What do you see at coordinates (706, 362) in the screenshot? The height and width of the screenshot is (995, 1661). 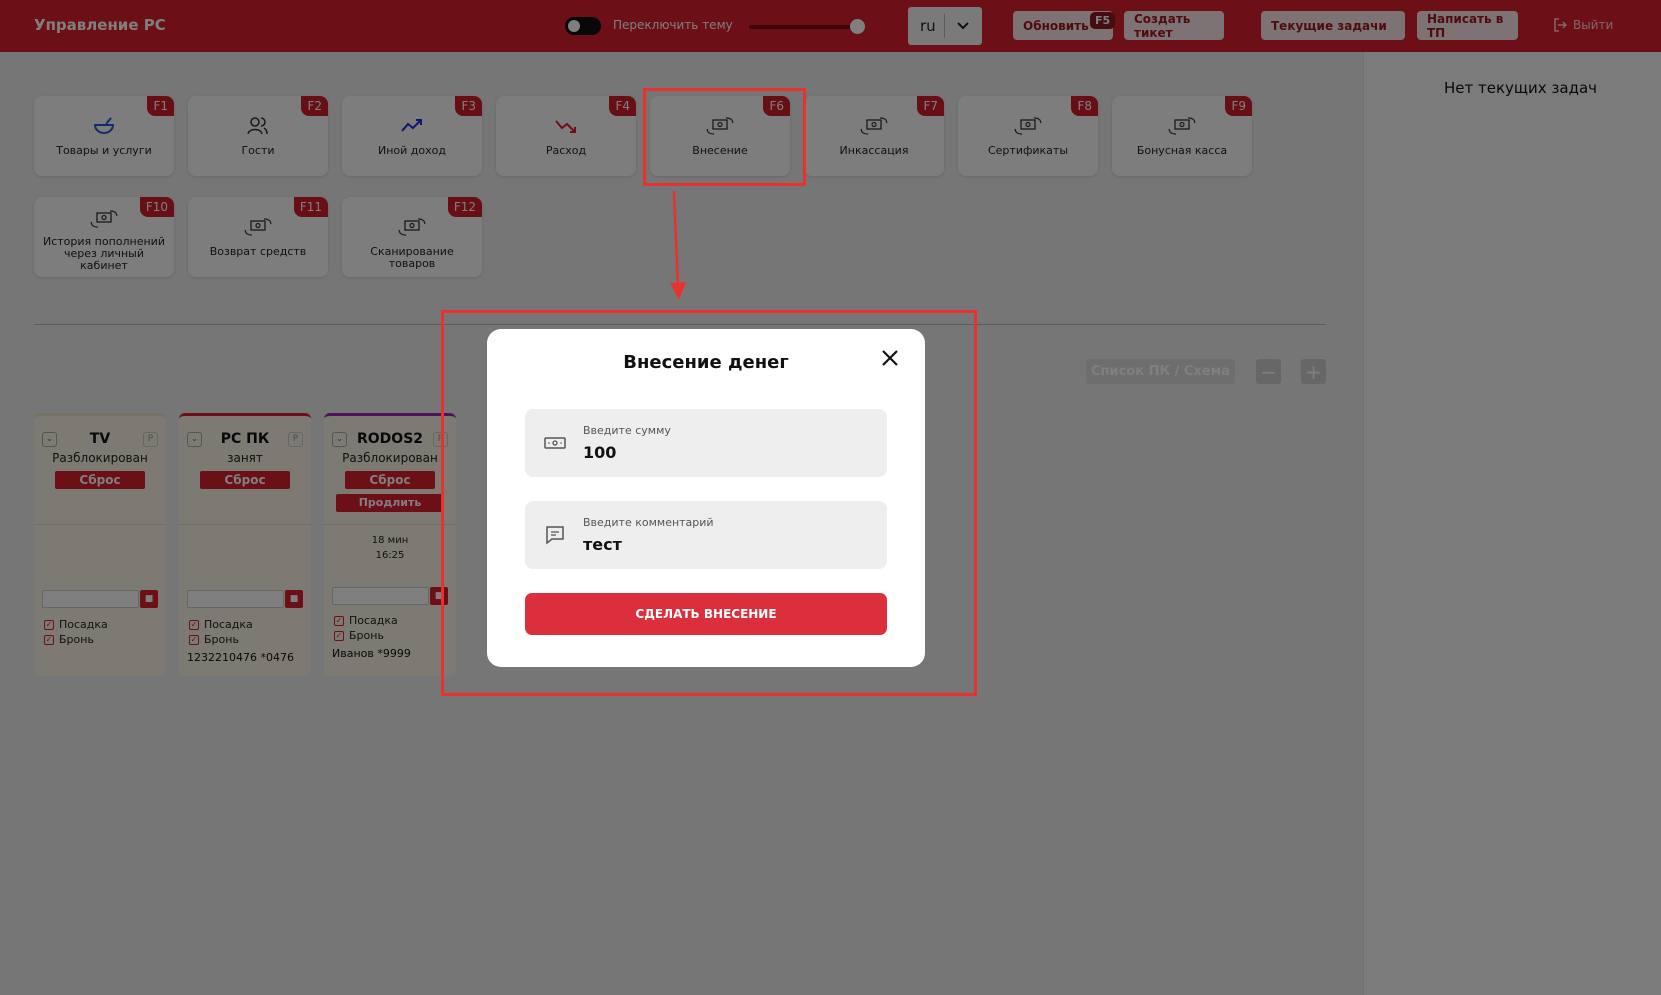 I see `modal-title: Внесение денег` at bounding box center [706, 362].